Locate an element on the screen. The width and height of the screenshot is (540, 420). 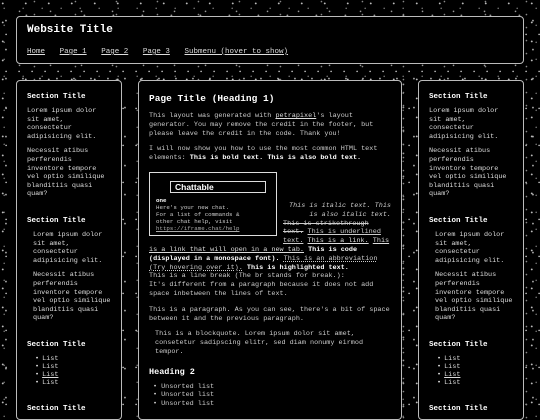
chat-line: For a list of commands & is located at coordinates (198, 214).